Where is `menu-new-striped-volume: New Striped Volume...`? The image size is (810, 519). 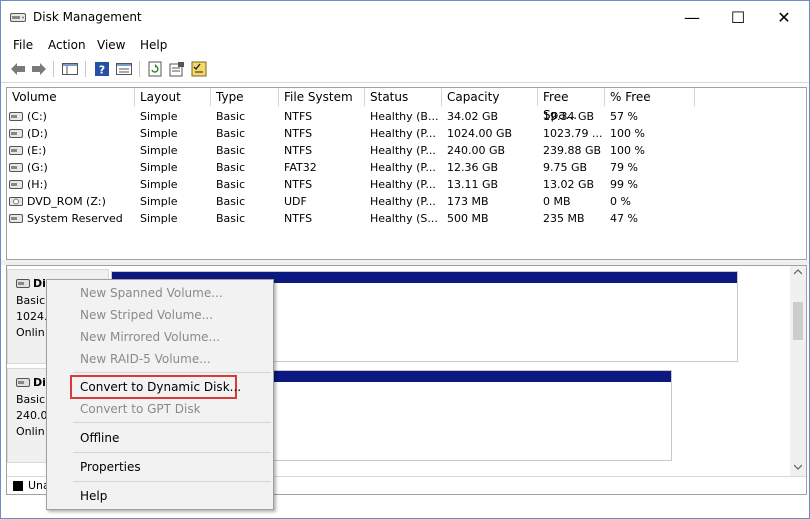
menu-new-striped-volume: New Striped Volume... is located at coordinates (146, 315).